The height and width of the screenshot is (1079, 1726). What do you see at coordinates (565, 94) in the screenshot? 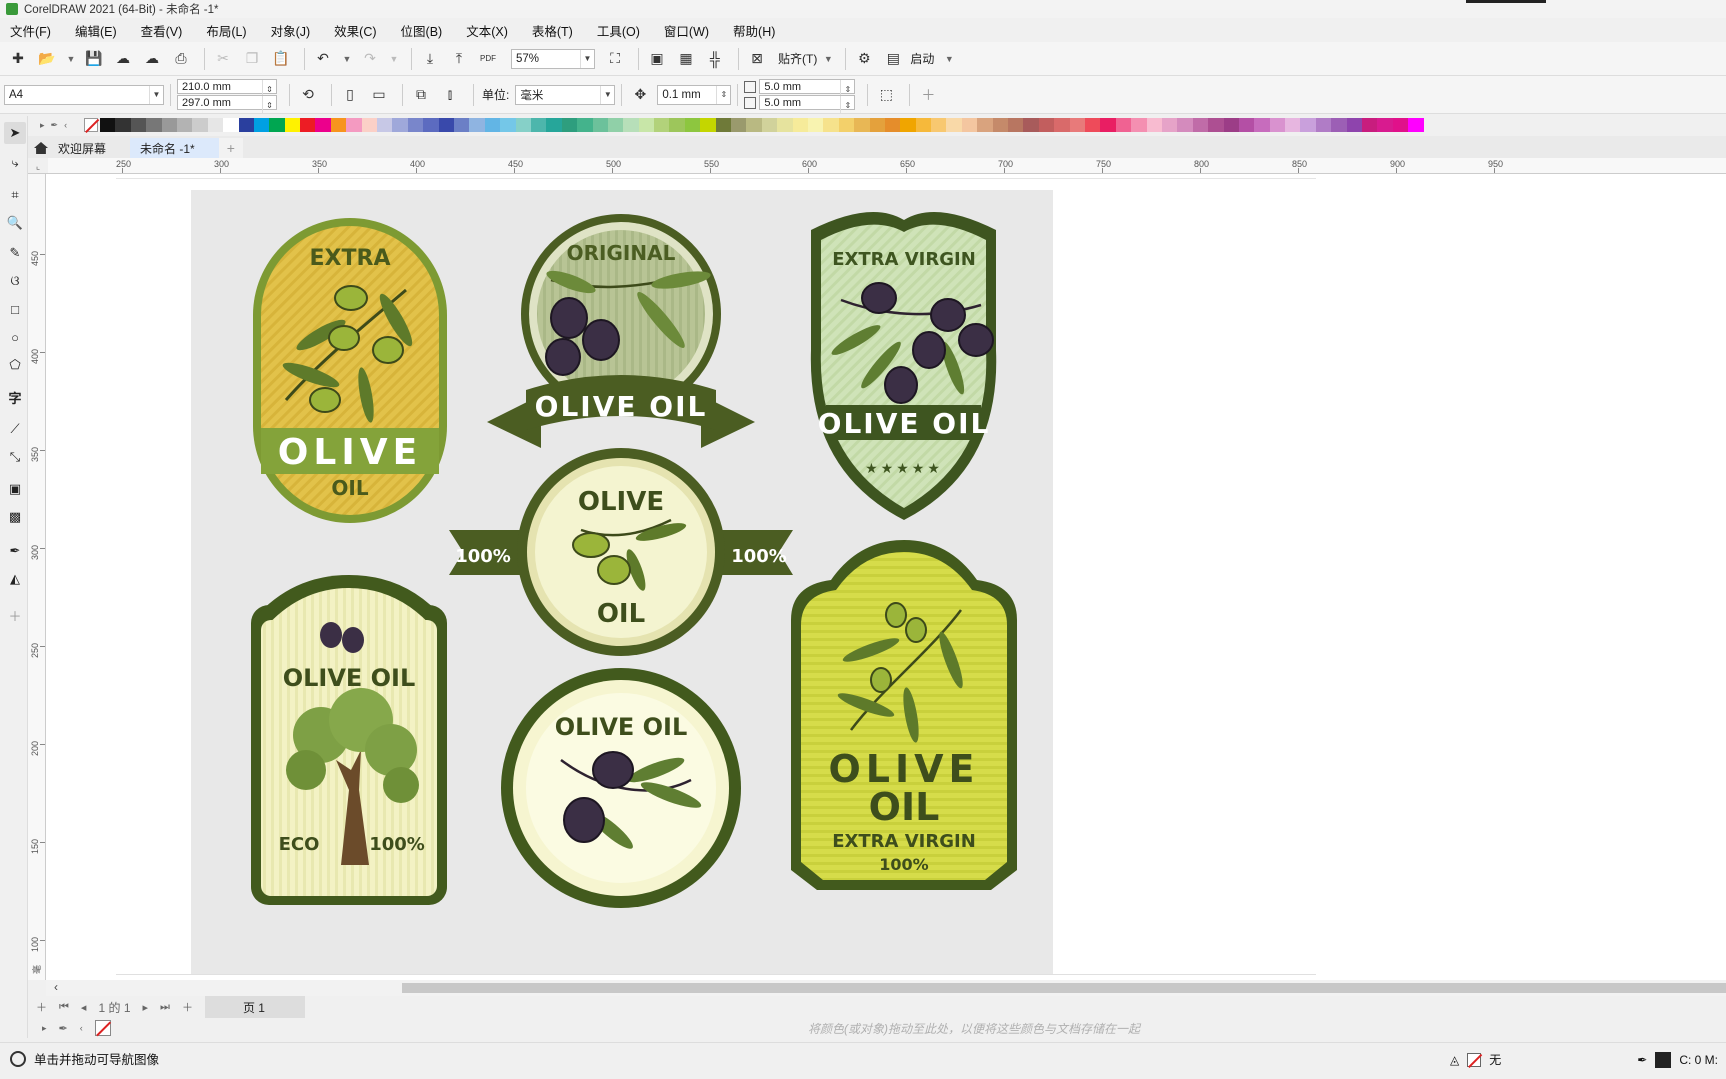
I see `units-select: 毫米 ▼` at bounding box center [565, 94].